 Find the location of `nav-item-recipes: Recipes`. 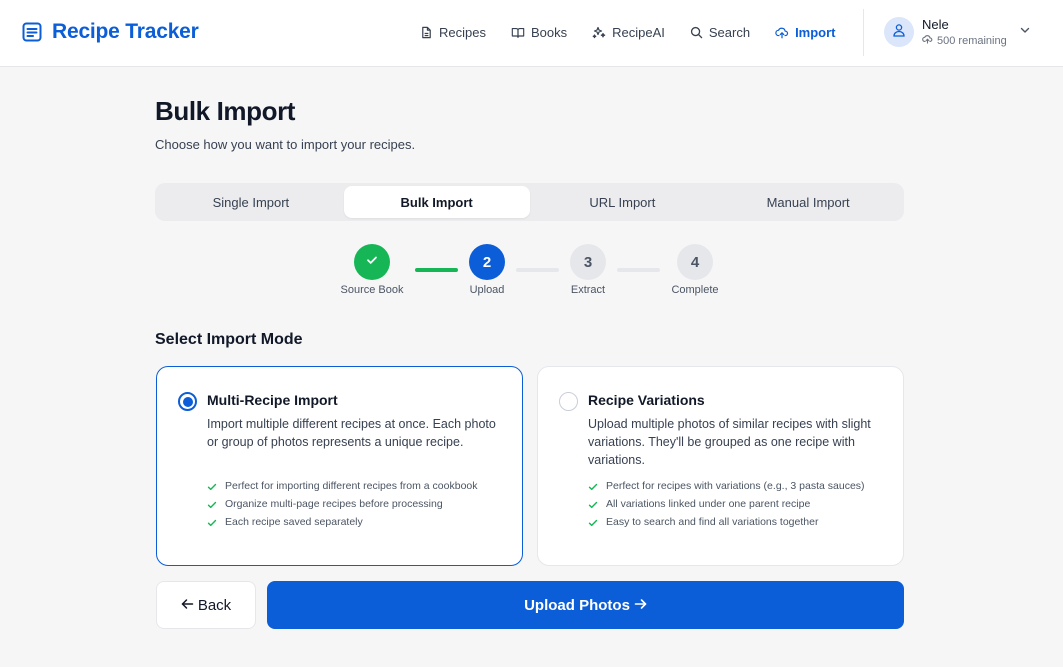

nav-item-recipes: Recipes is located at coordinates (453, 32).